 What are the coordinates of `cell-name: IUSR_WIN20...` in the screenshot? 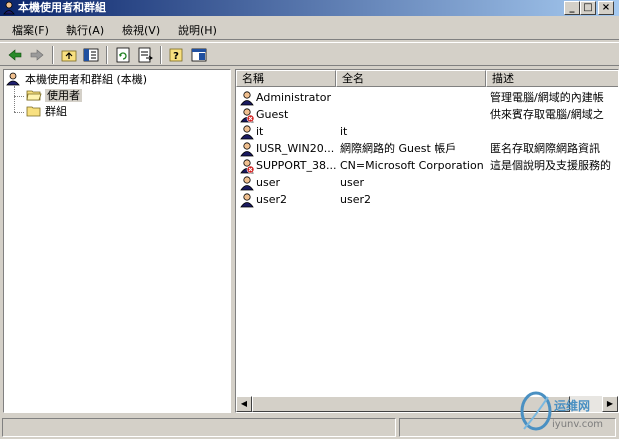 It's located at (295, 148).